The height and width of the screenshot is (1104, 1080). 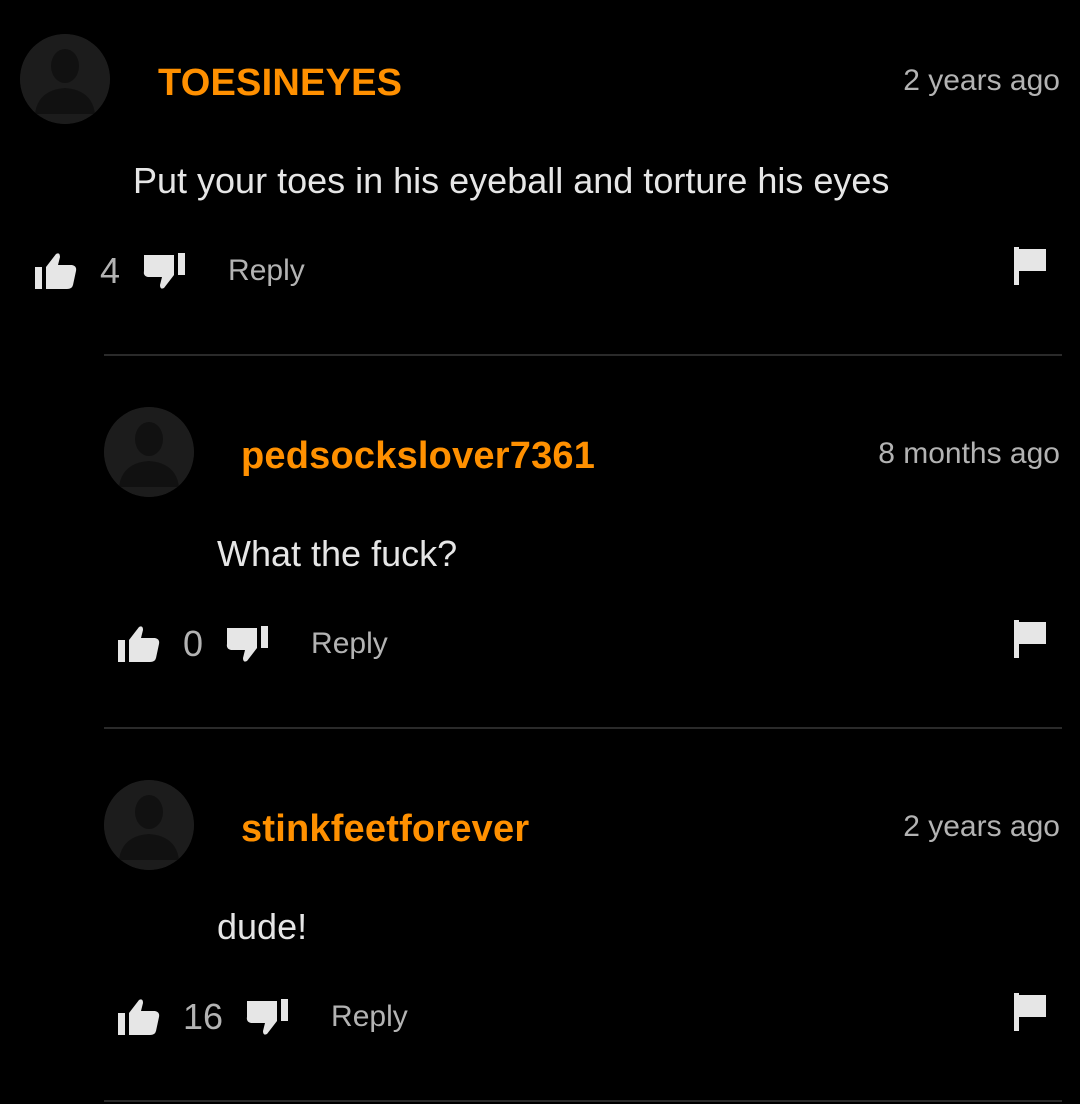 I want to click on vote-count: 16, so click(x=203, y=1016).